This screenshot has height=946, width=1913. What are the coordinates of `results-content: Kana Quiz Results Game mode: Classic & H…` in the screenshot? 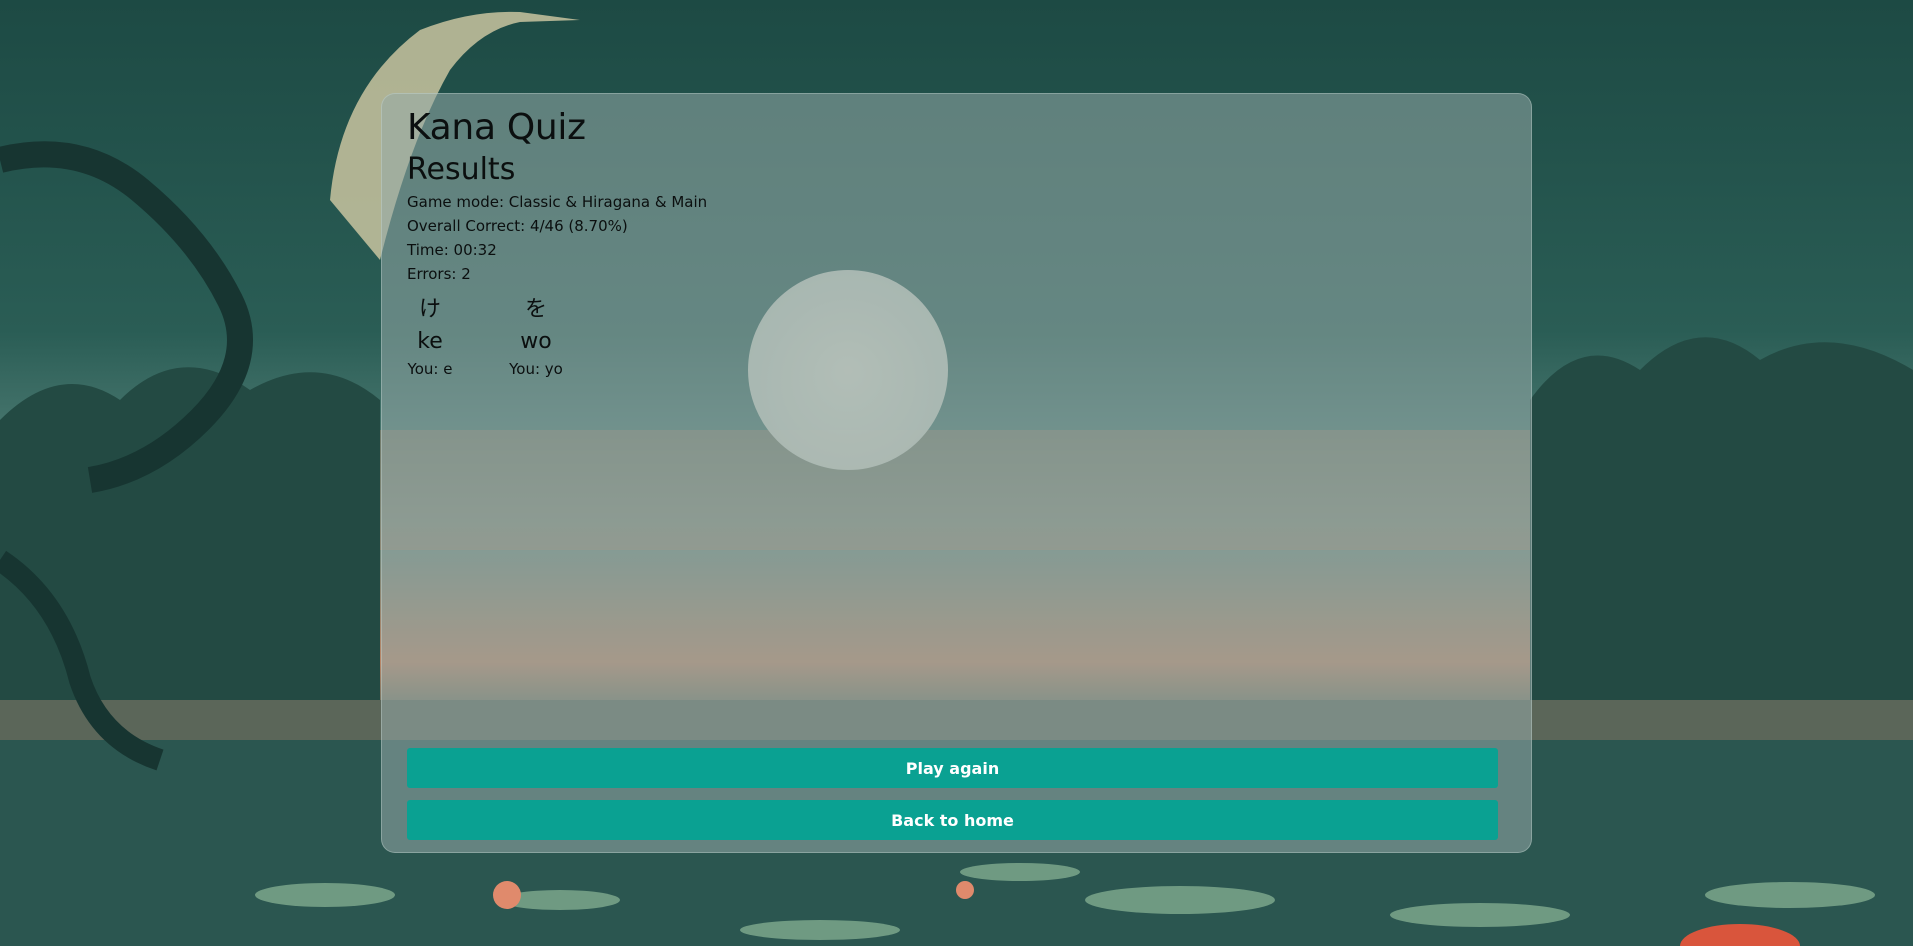 It's located at (557, 243).